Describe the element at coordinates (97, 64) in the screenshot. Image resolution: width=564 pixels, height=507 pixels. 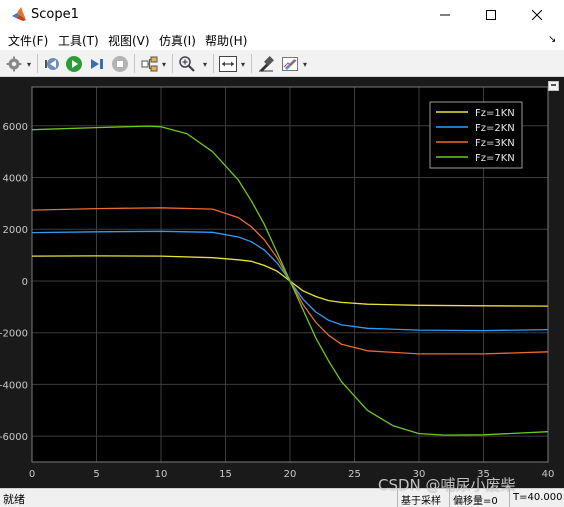
I see `step-forward-icon` at that location.